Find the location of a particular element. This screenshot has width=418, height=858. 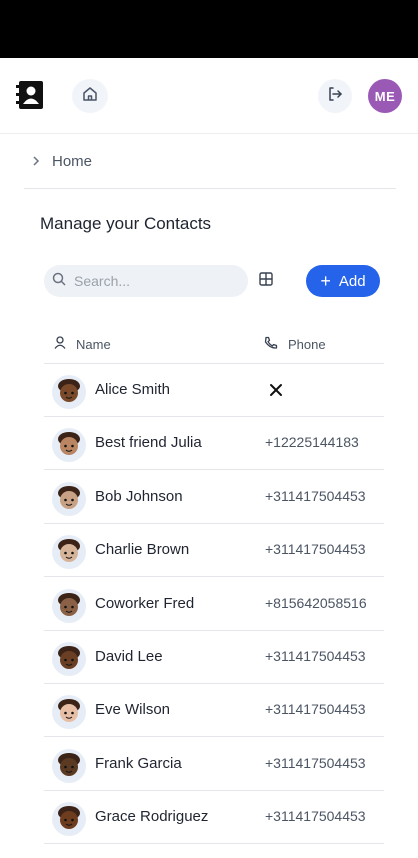

app-header: ME is located at coordinates (209, 96).